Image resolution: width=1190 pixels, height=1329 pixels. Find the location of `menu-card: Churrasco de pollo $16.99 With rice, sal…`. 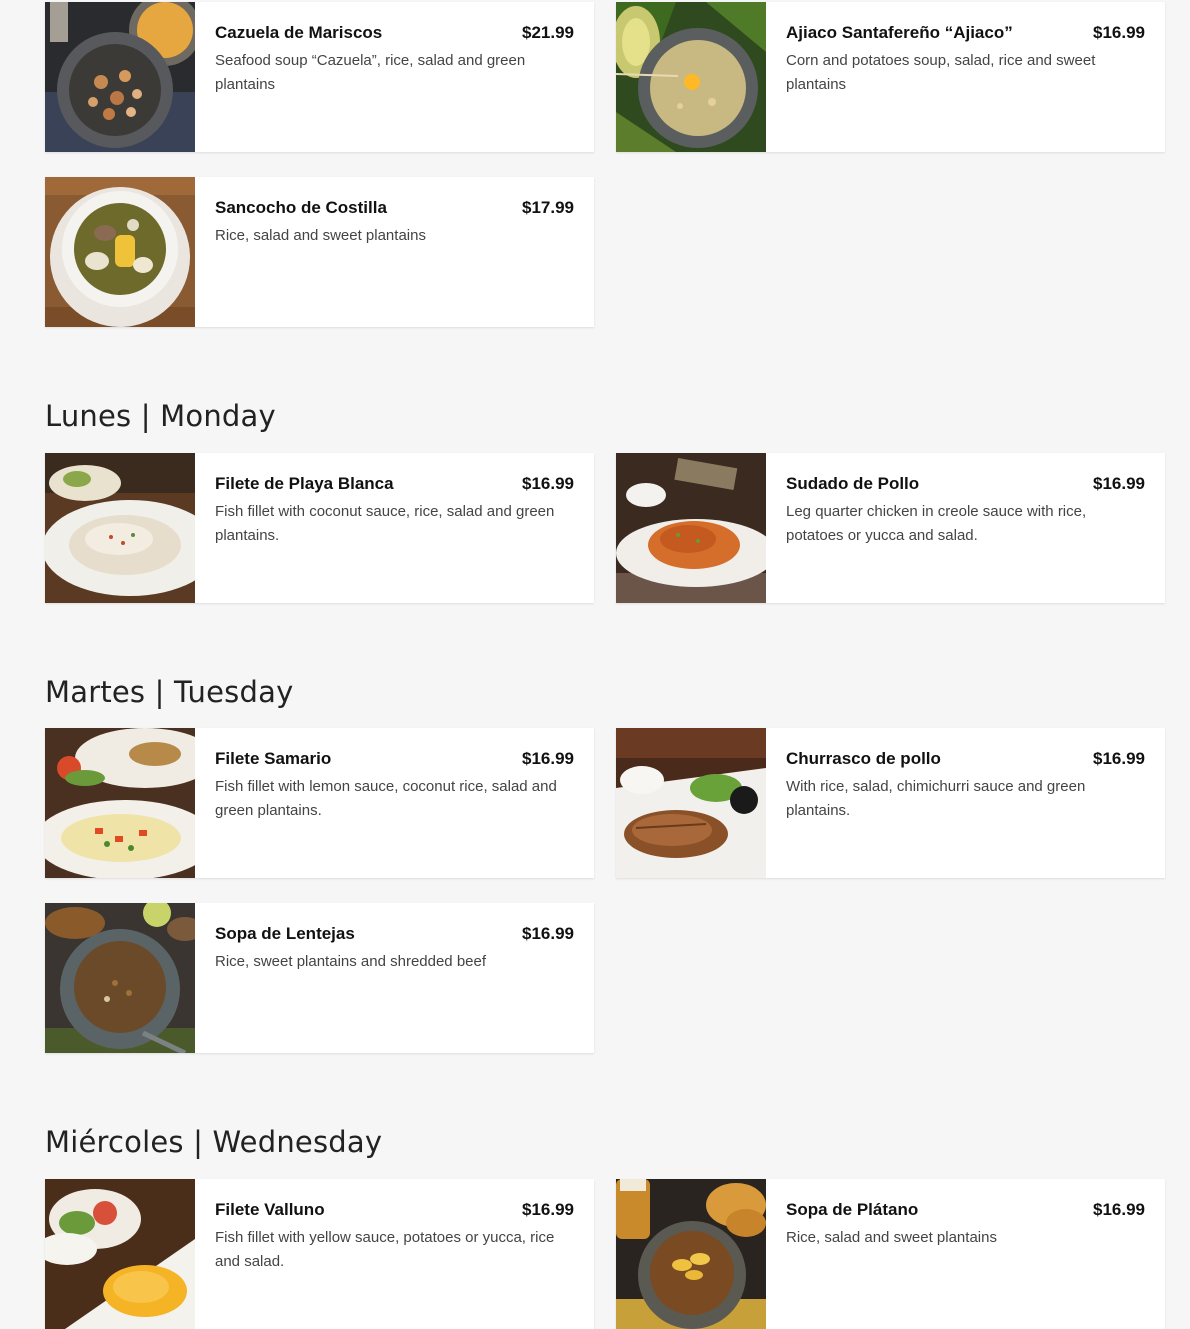

menu-card: Churrasco de pollo $16.99 With rice, sal… is located at coordinates (890, 803).